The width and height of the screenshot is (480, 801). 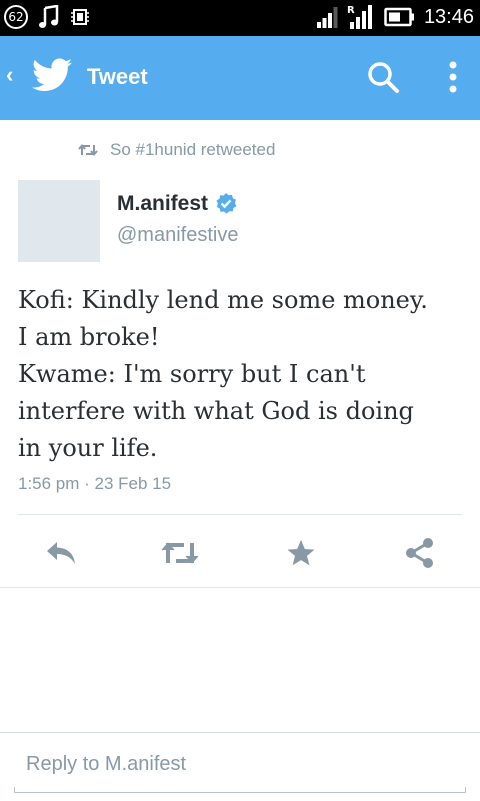 I want to click on retweet-context: So #1hunid retweeted, so click(x=176, y=150).